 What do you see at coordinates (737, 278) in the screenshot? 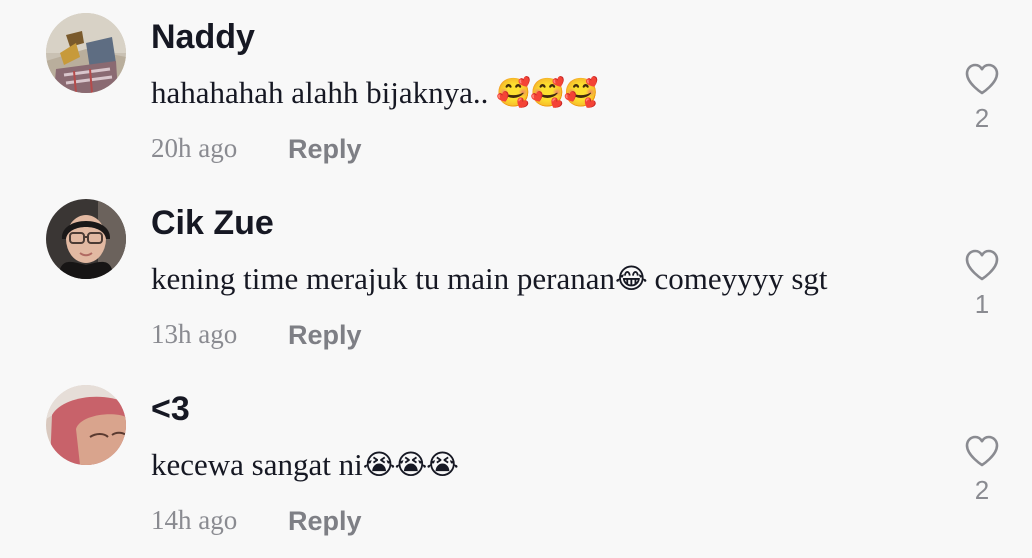
I see `comment-text-tail: comeyyyy sgt` at bounding box center [737, 278].